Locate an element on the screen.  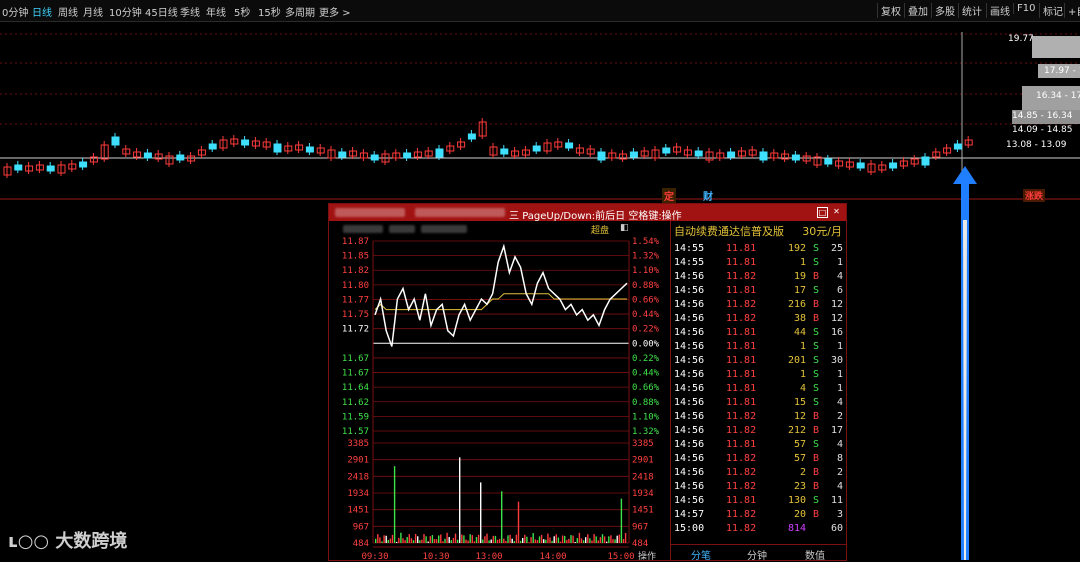
tab-values: 数值 is located at coordinates (815, 554).